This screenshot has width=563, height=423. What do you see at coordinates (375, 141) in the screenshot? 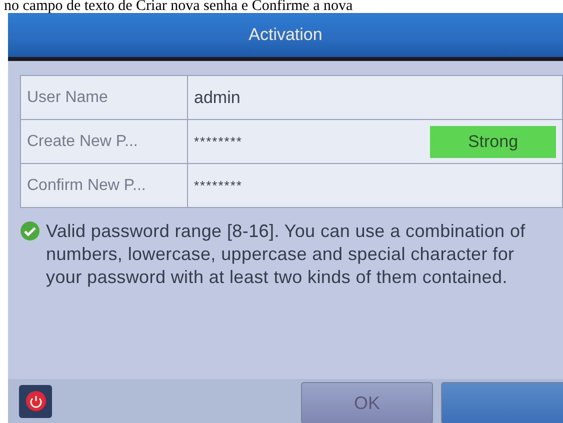
I see `input-field: ******** Strong` at bounding box center [375, 141].